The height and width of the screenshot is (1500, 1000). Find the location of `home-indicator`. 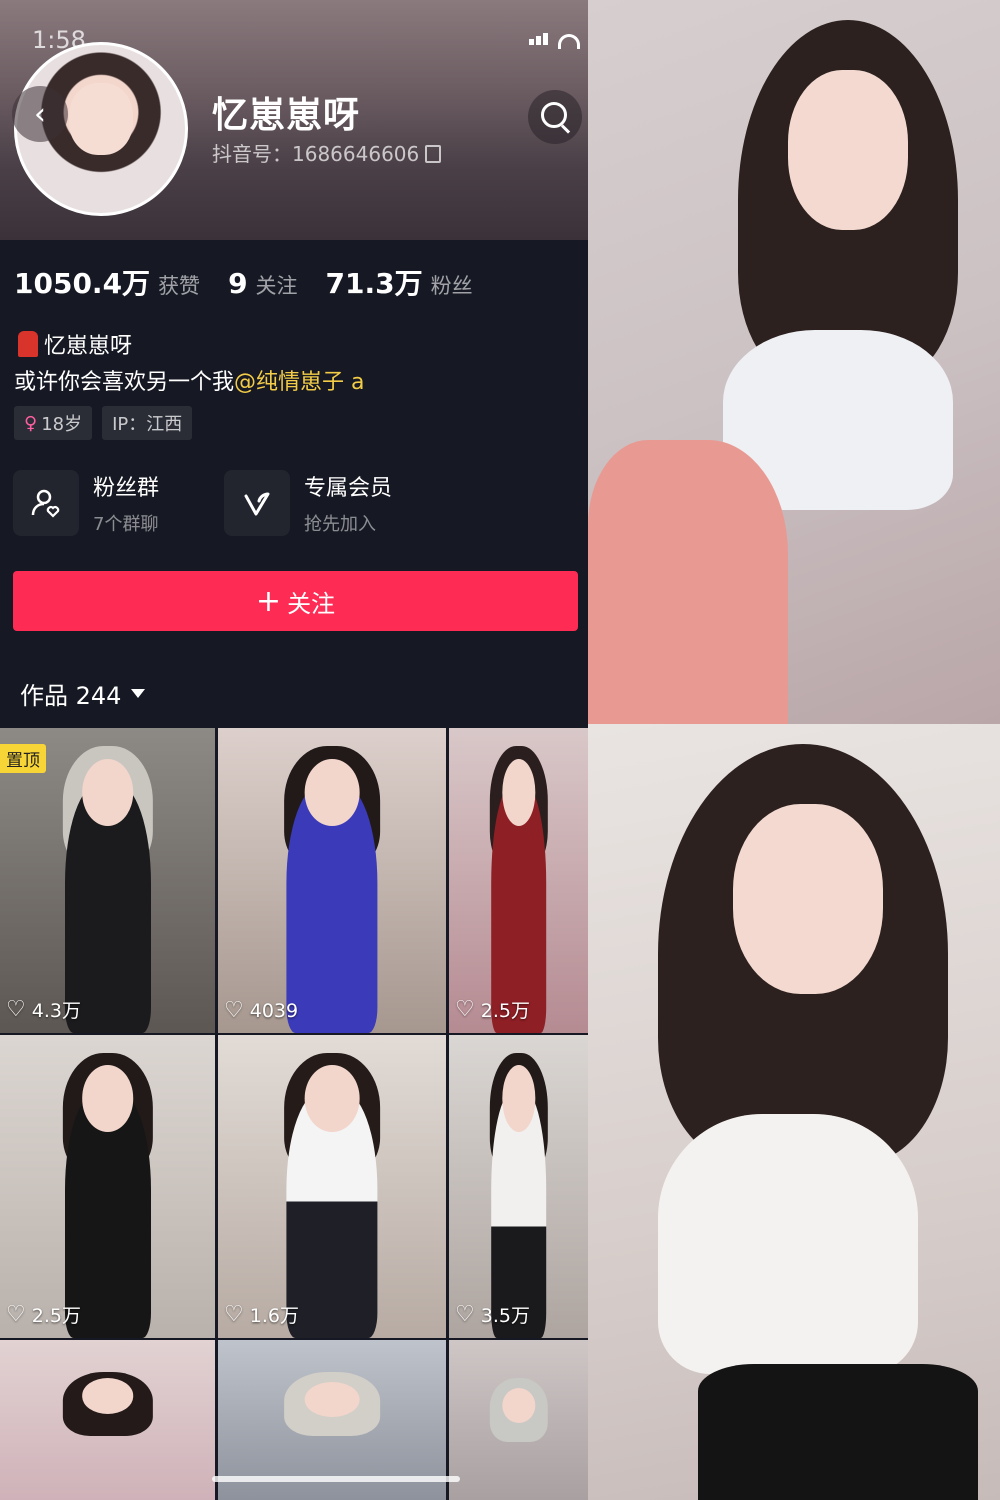

home-indicator is located at coordinates (336, 1479).